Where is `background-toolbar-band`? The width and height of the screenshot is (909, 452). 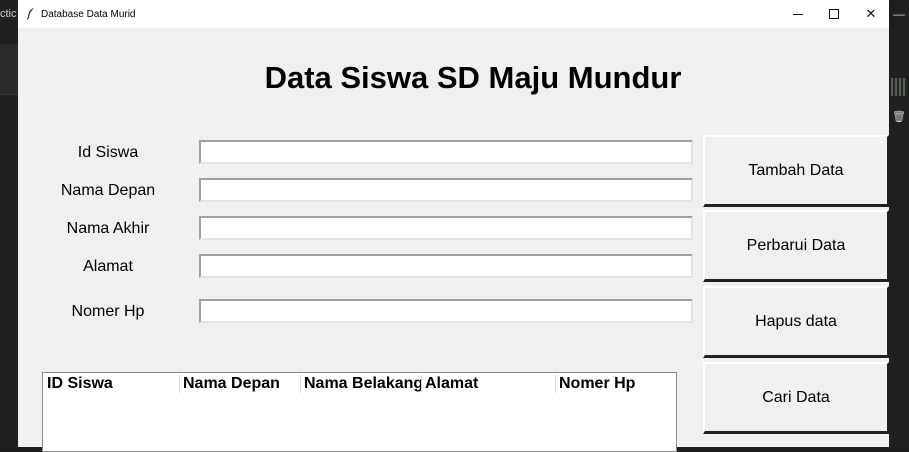
background-toolbar-band is located at coordinates (9, 69).